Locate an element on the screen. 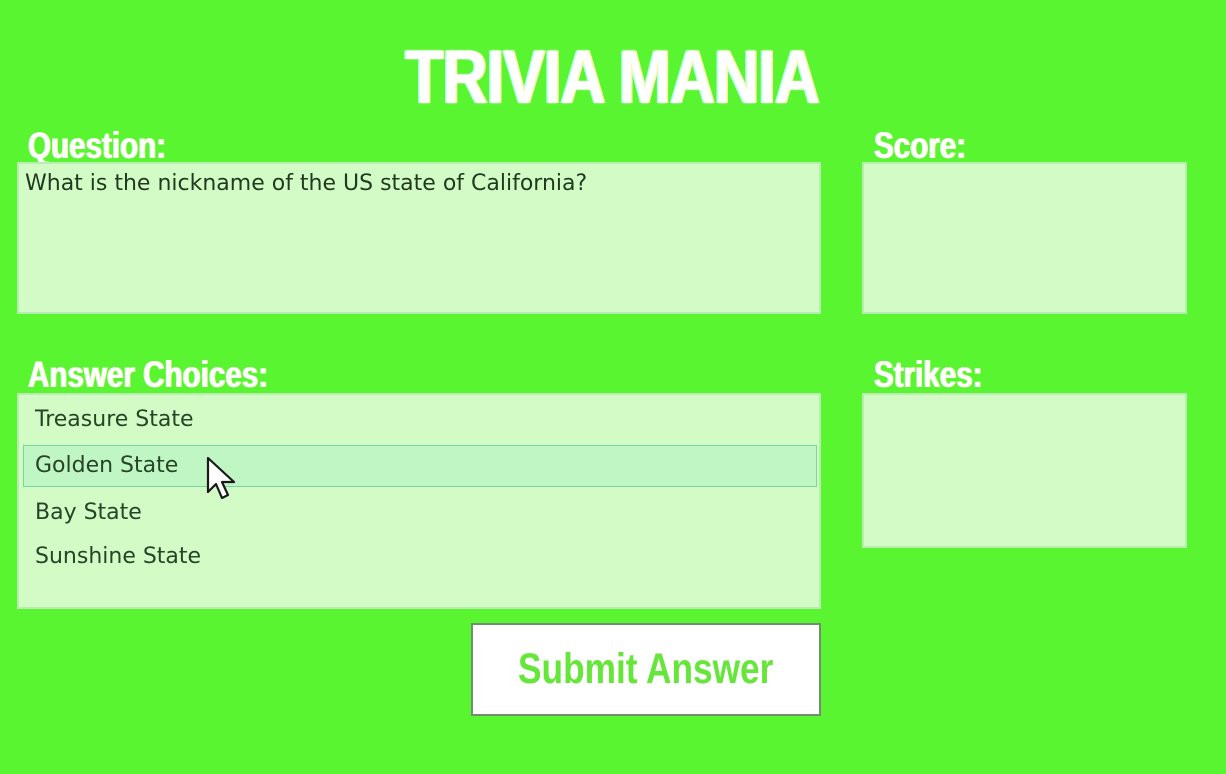 This screenshot has width=1226, height=774. mouse-pointer-icon is located at coordinates (221, 478).